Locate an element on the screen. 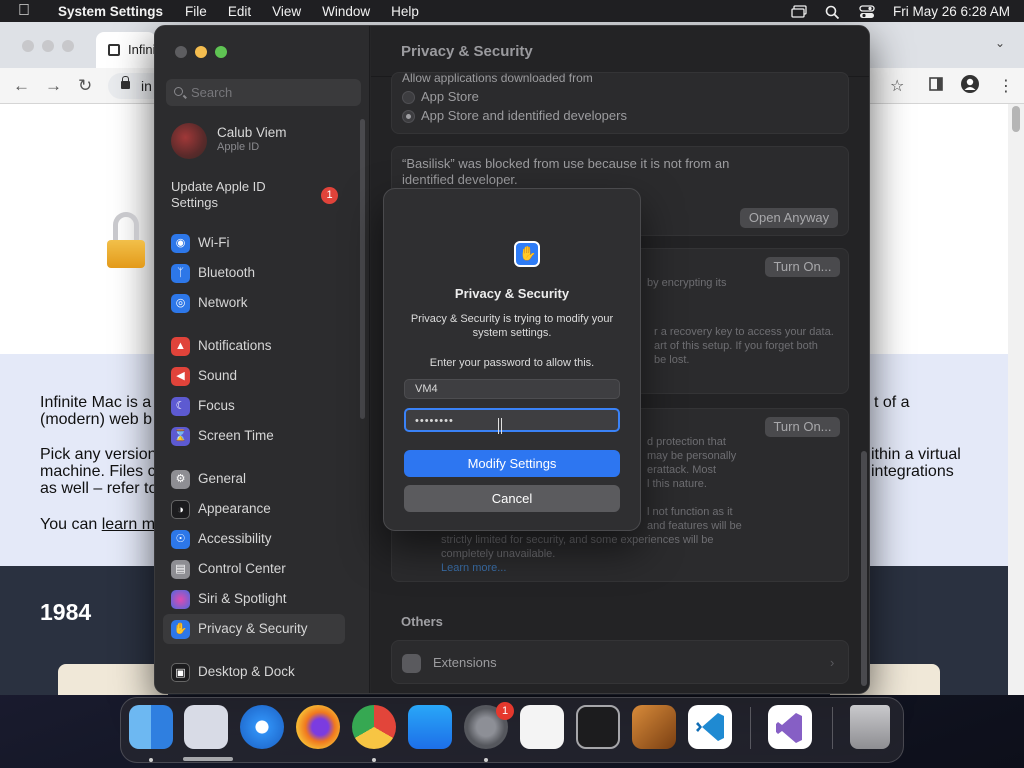  menu-help: Help is located at coordinates (405, 11).